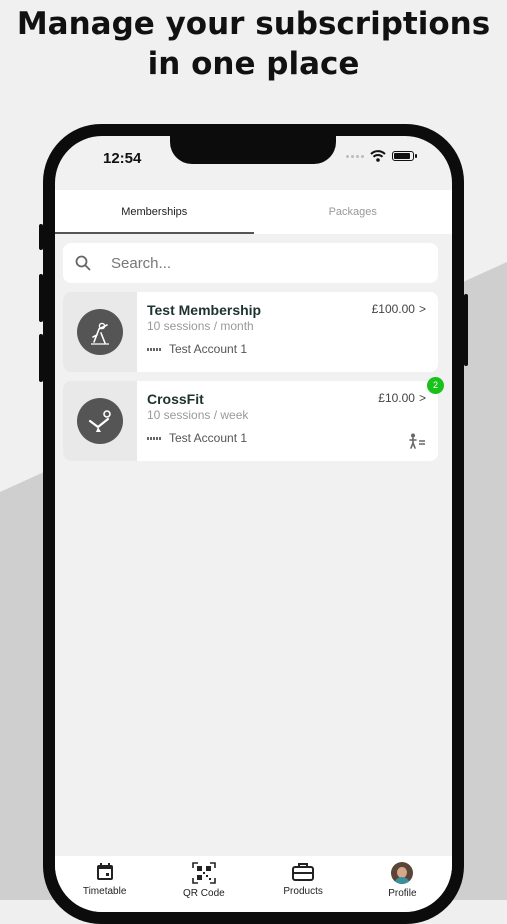  I want to click on membership-price: £100.00 >, so click(399, 309).